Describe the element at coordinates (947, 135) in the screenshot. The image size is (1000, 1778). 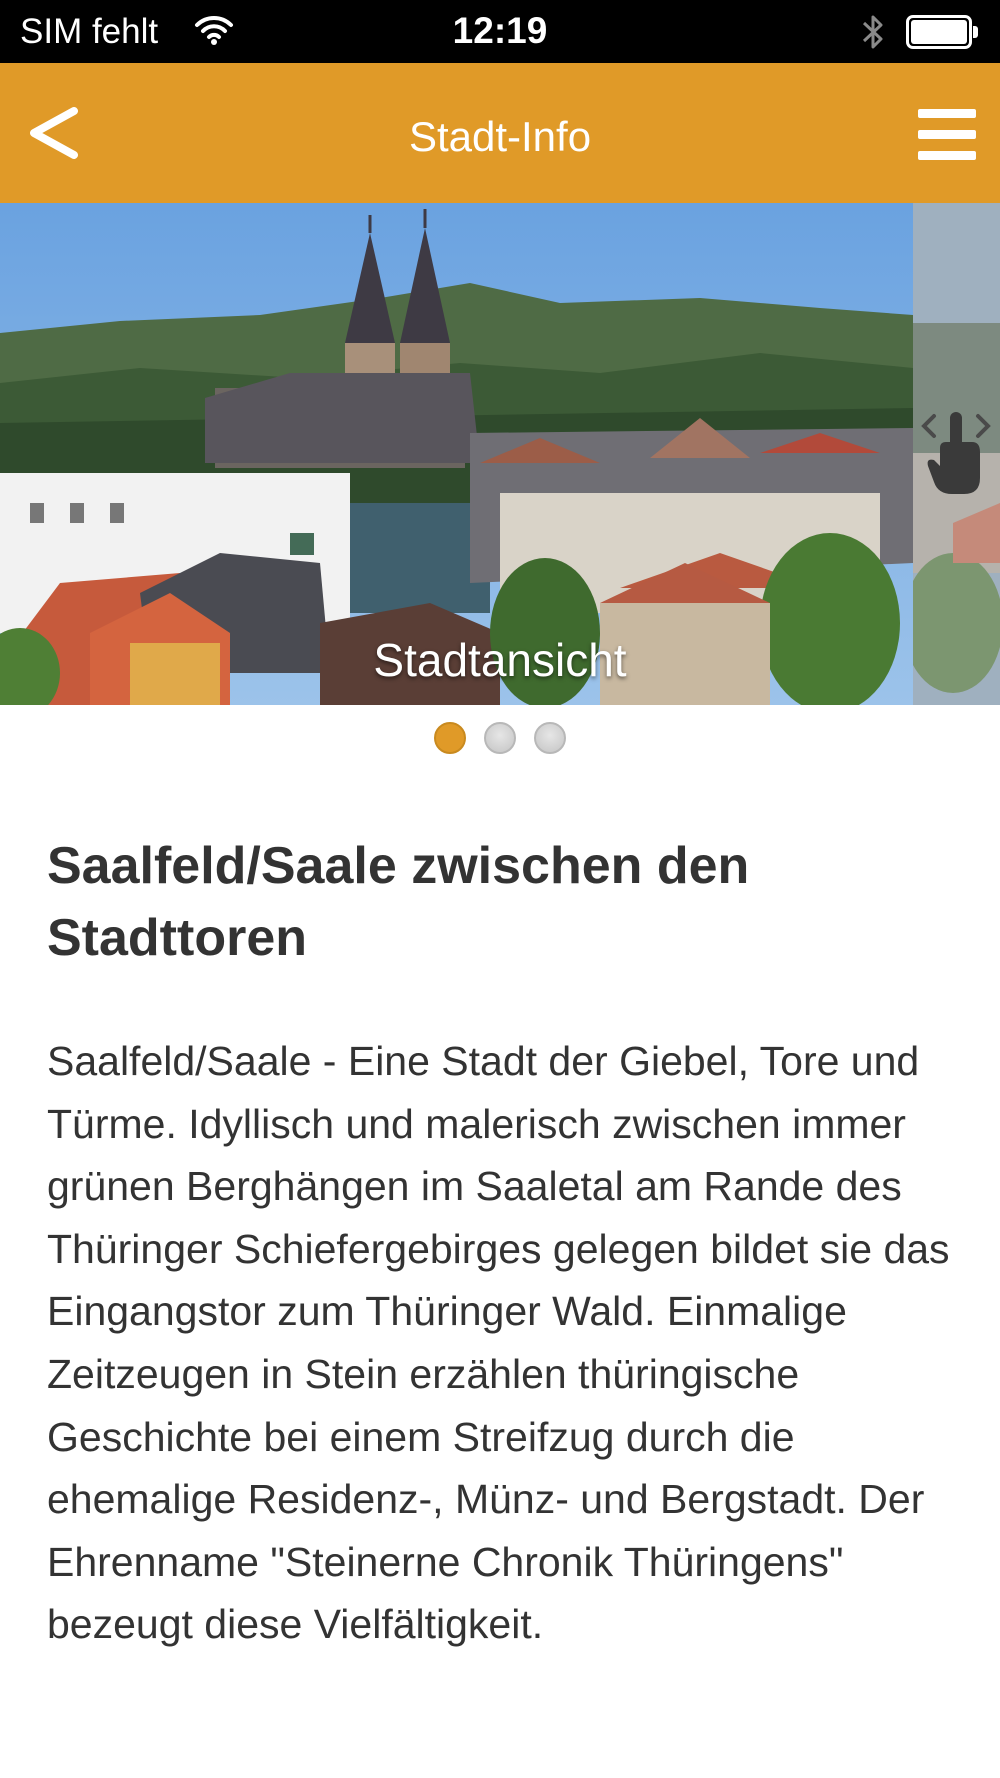
I see `hamburger-menu-icon` at that location.